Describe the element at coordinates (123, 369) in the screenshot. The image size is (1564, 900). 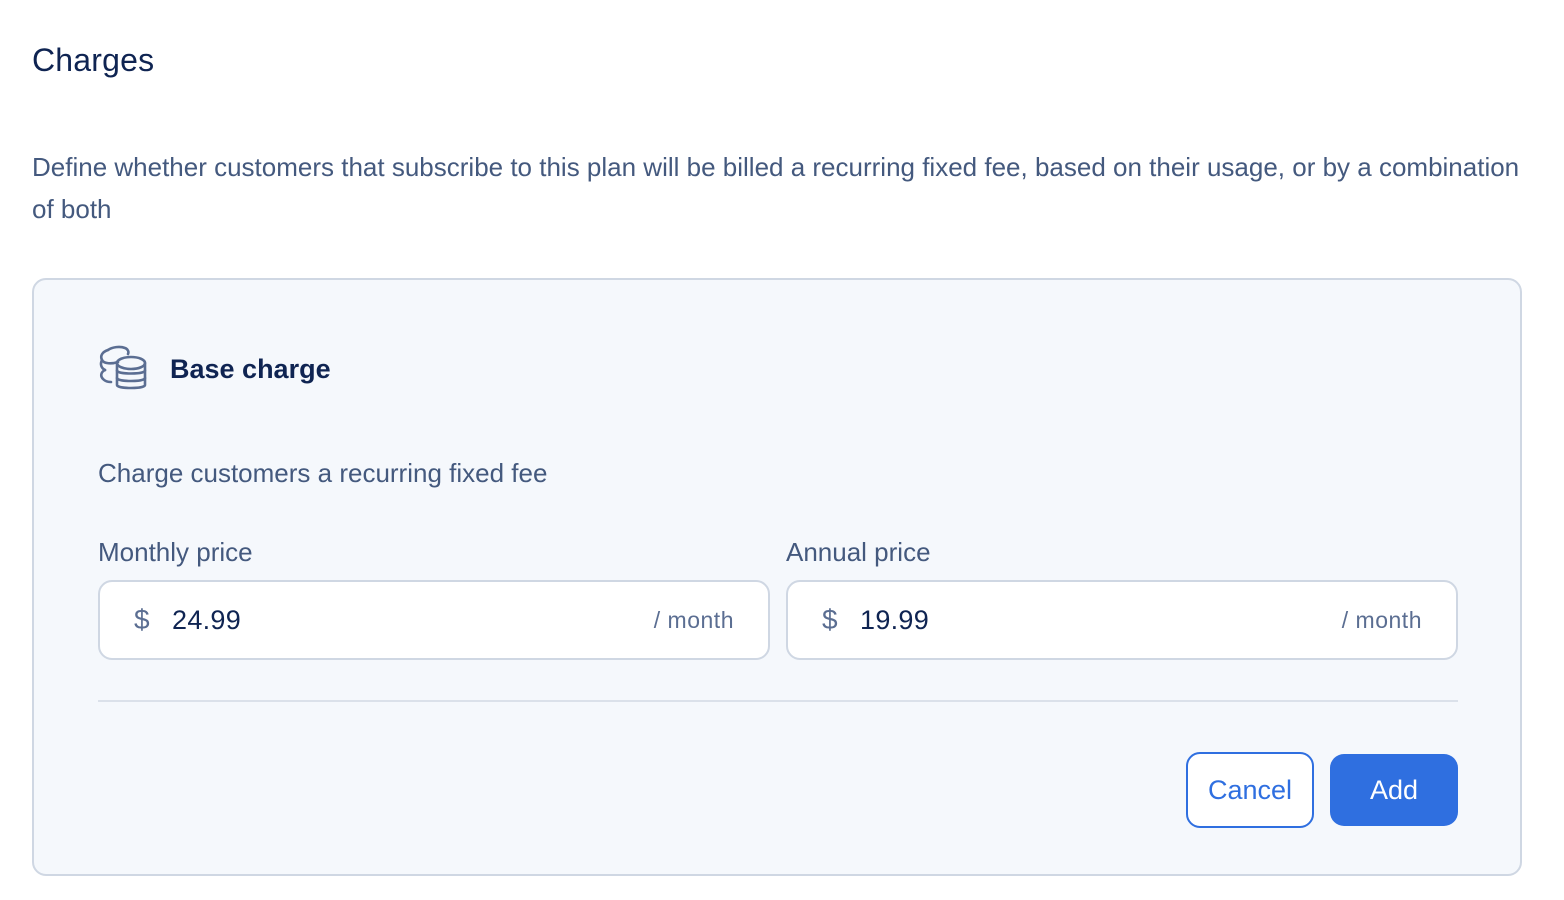
I see `coins-icon` at that location.